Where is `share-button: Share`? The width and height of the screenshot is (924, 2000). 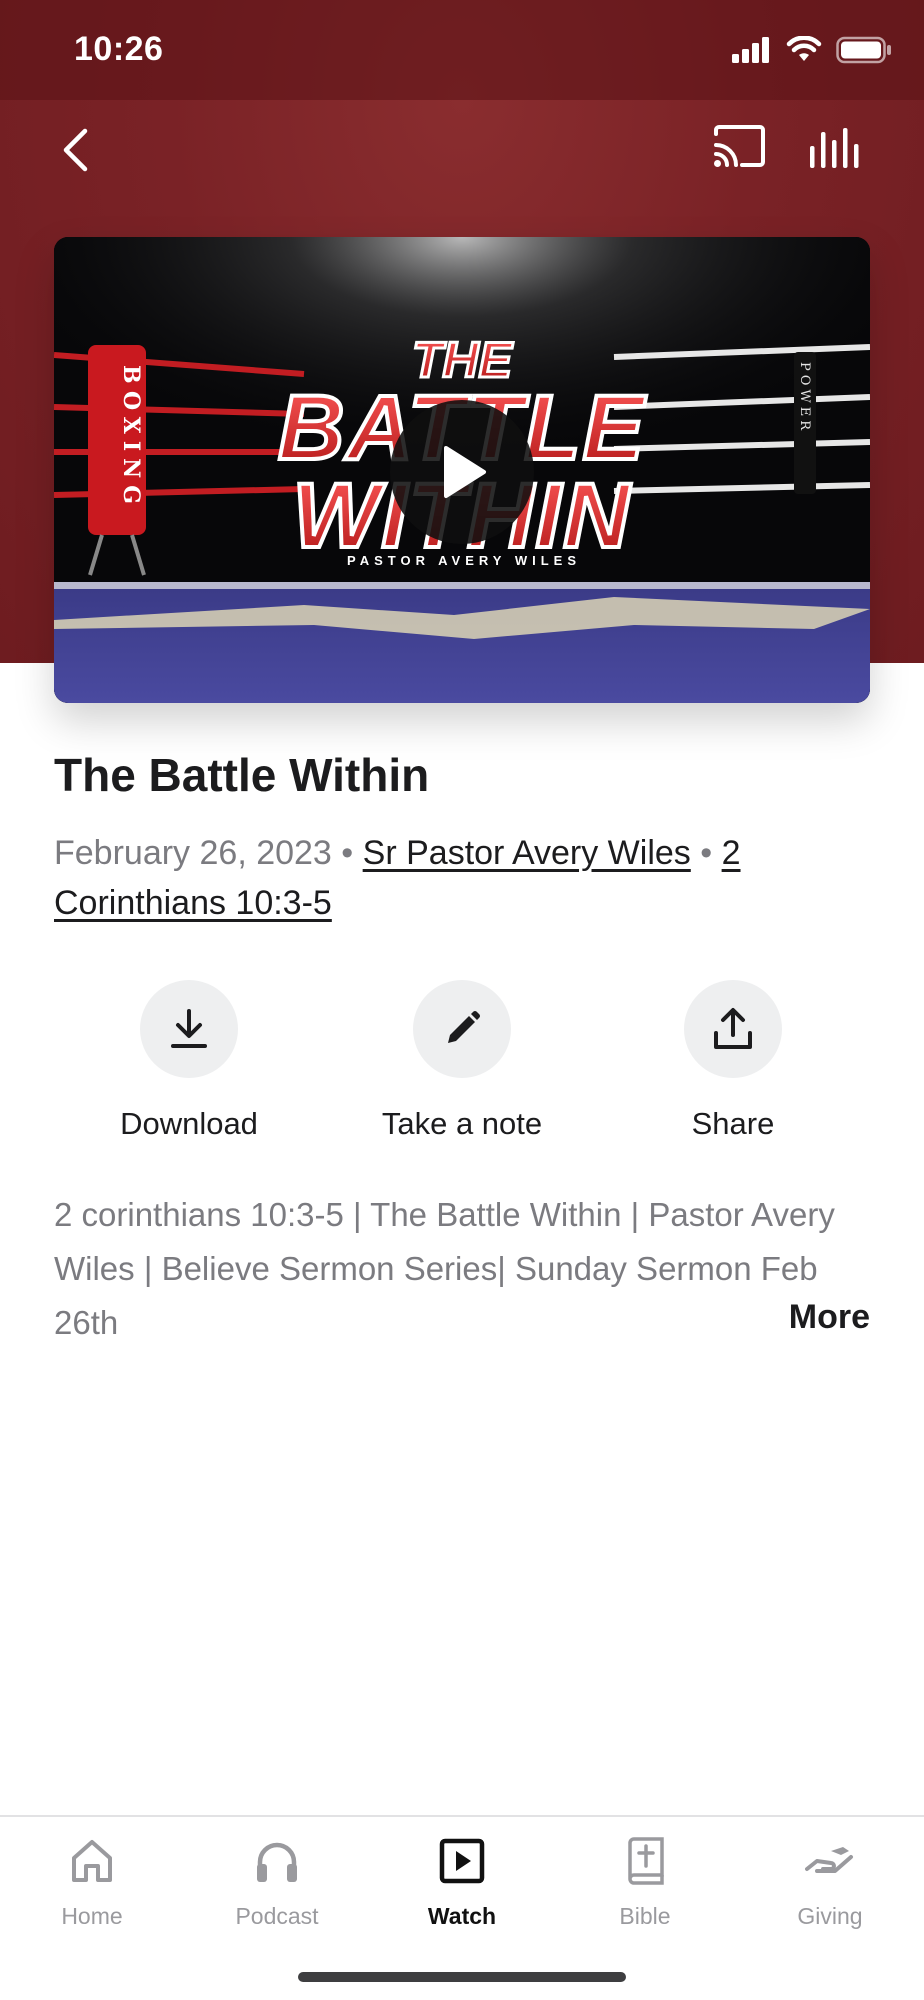 share-button: Share is located at coordinates (733, 1061).